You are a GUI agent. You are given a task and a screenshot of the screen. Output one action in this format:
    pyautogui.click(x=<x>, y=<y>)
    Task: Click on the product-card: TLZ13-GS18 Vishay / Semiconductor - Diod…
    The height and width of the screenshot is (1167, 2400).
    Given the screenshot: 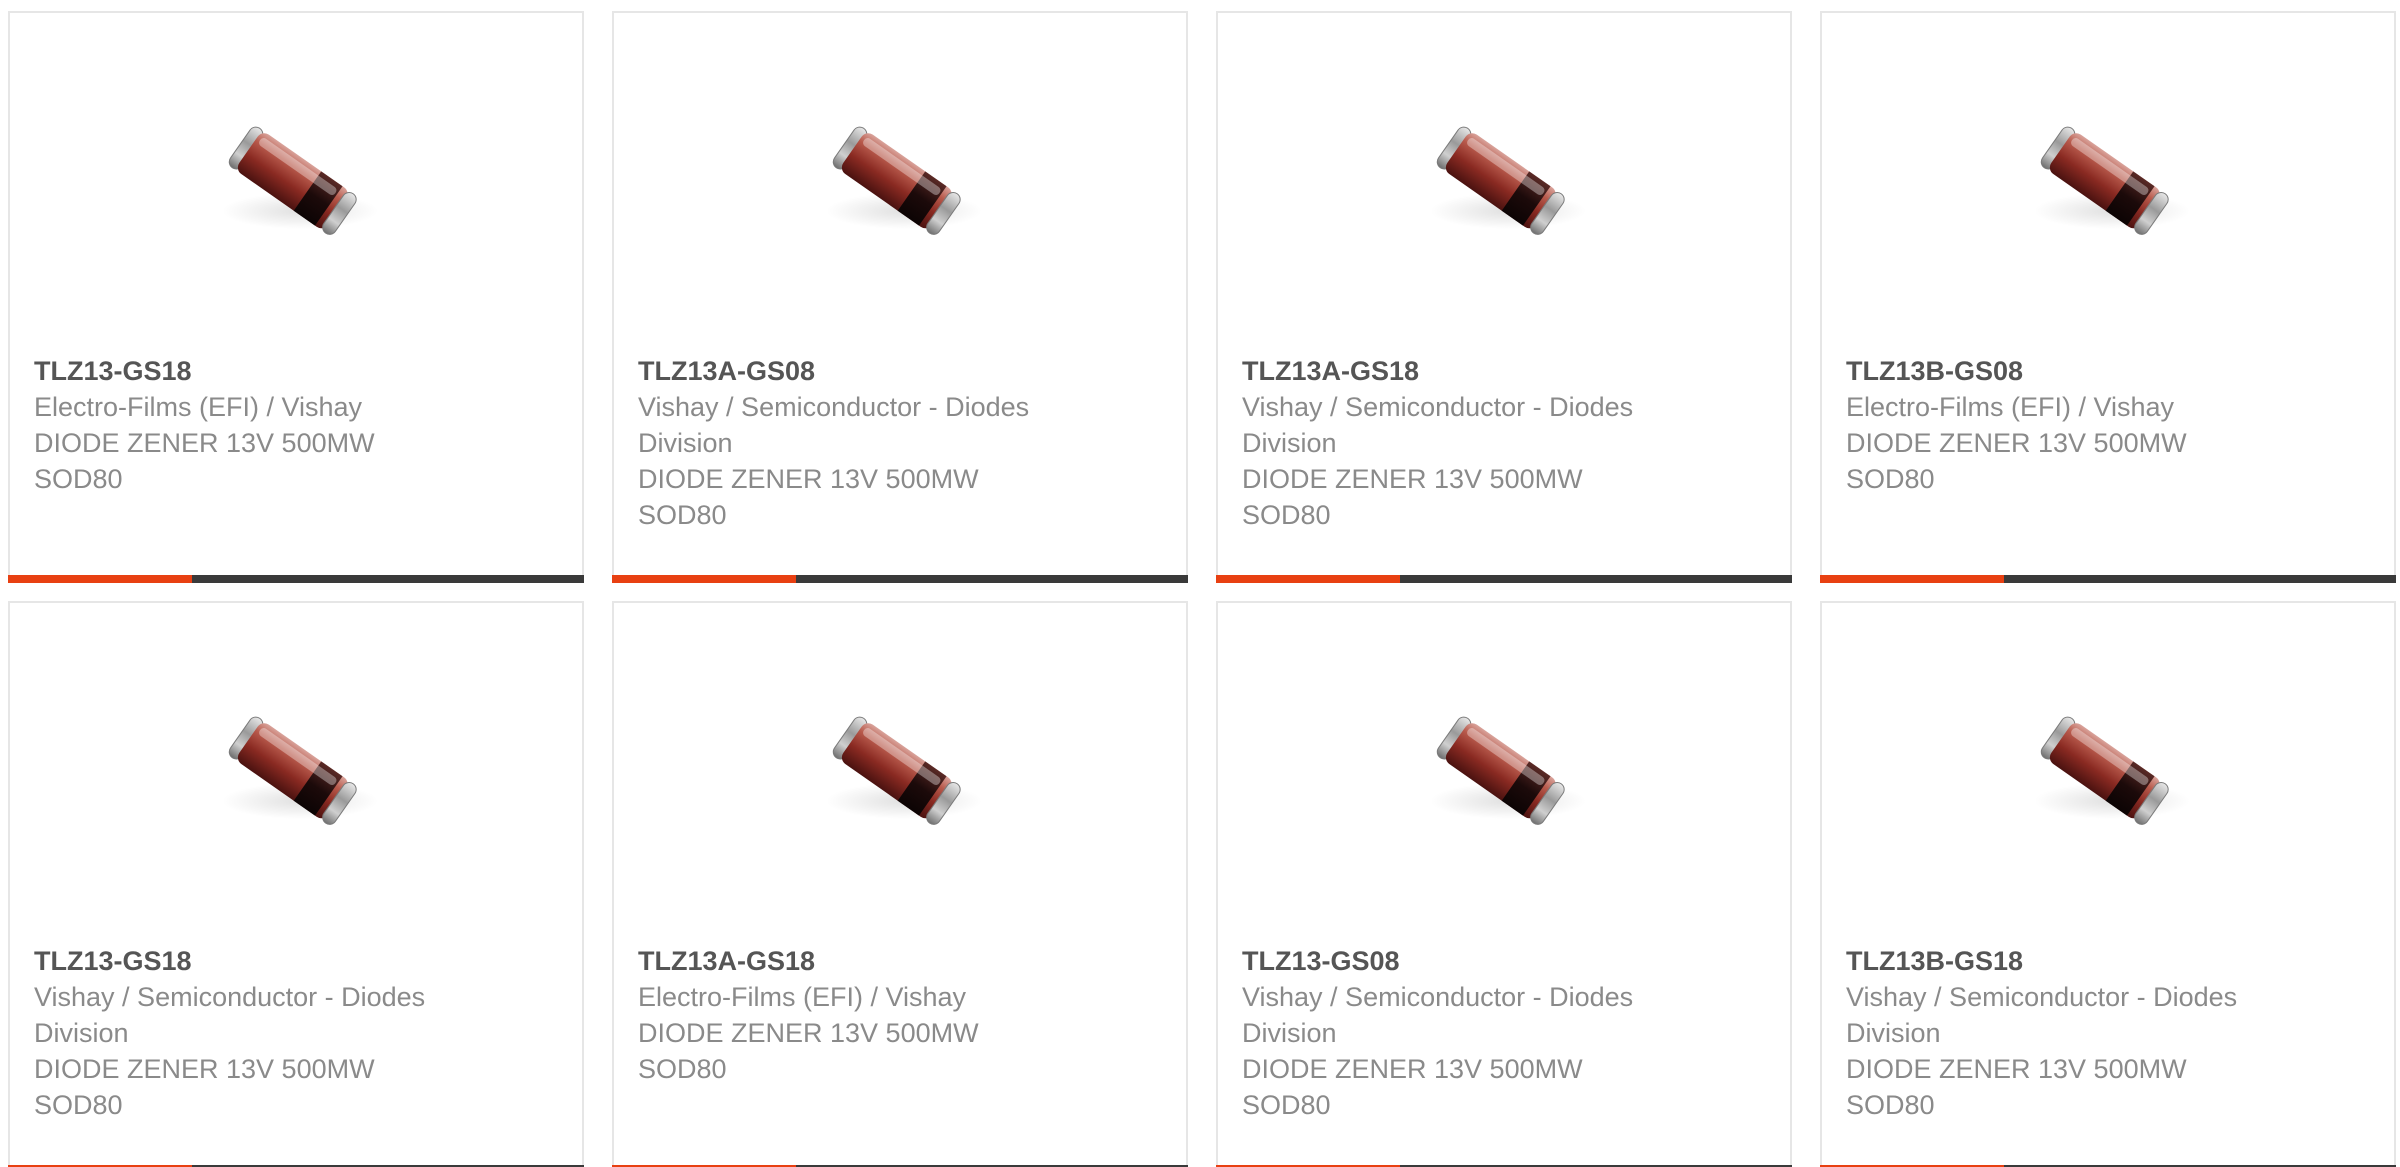 What is the action you would take?
    pyautogui.click(x=296, y=884)
    